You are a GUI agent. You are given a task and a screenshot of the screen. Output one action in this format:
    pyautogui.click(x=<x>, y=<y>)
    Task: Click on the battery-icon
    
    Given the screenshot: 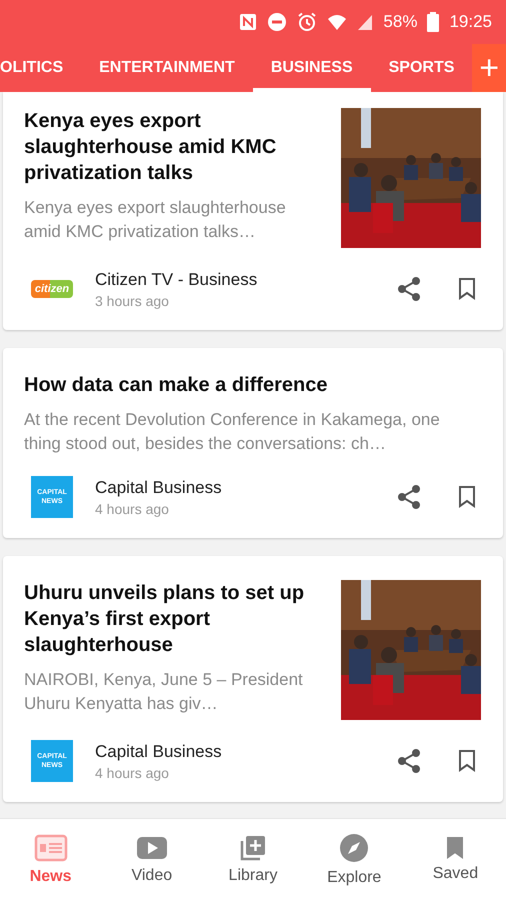 What is the action you would take?
    pyautogui.click(x=433, y=22)
    